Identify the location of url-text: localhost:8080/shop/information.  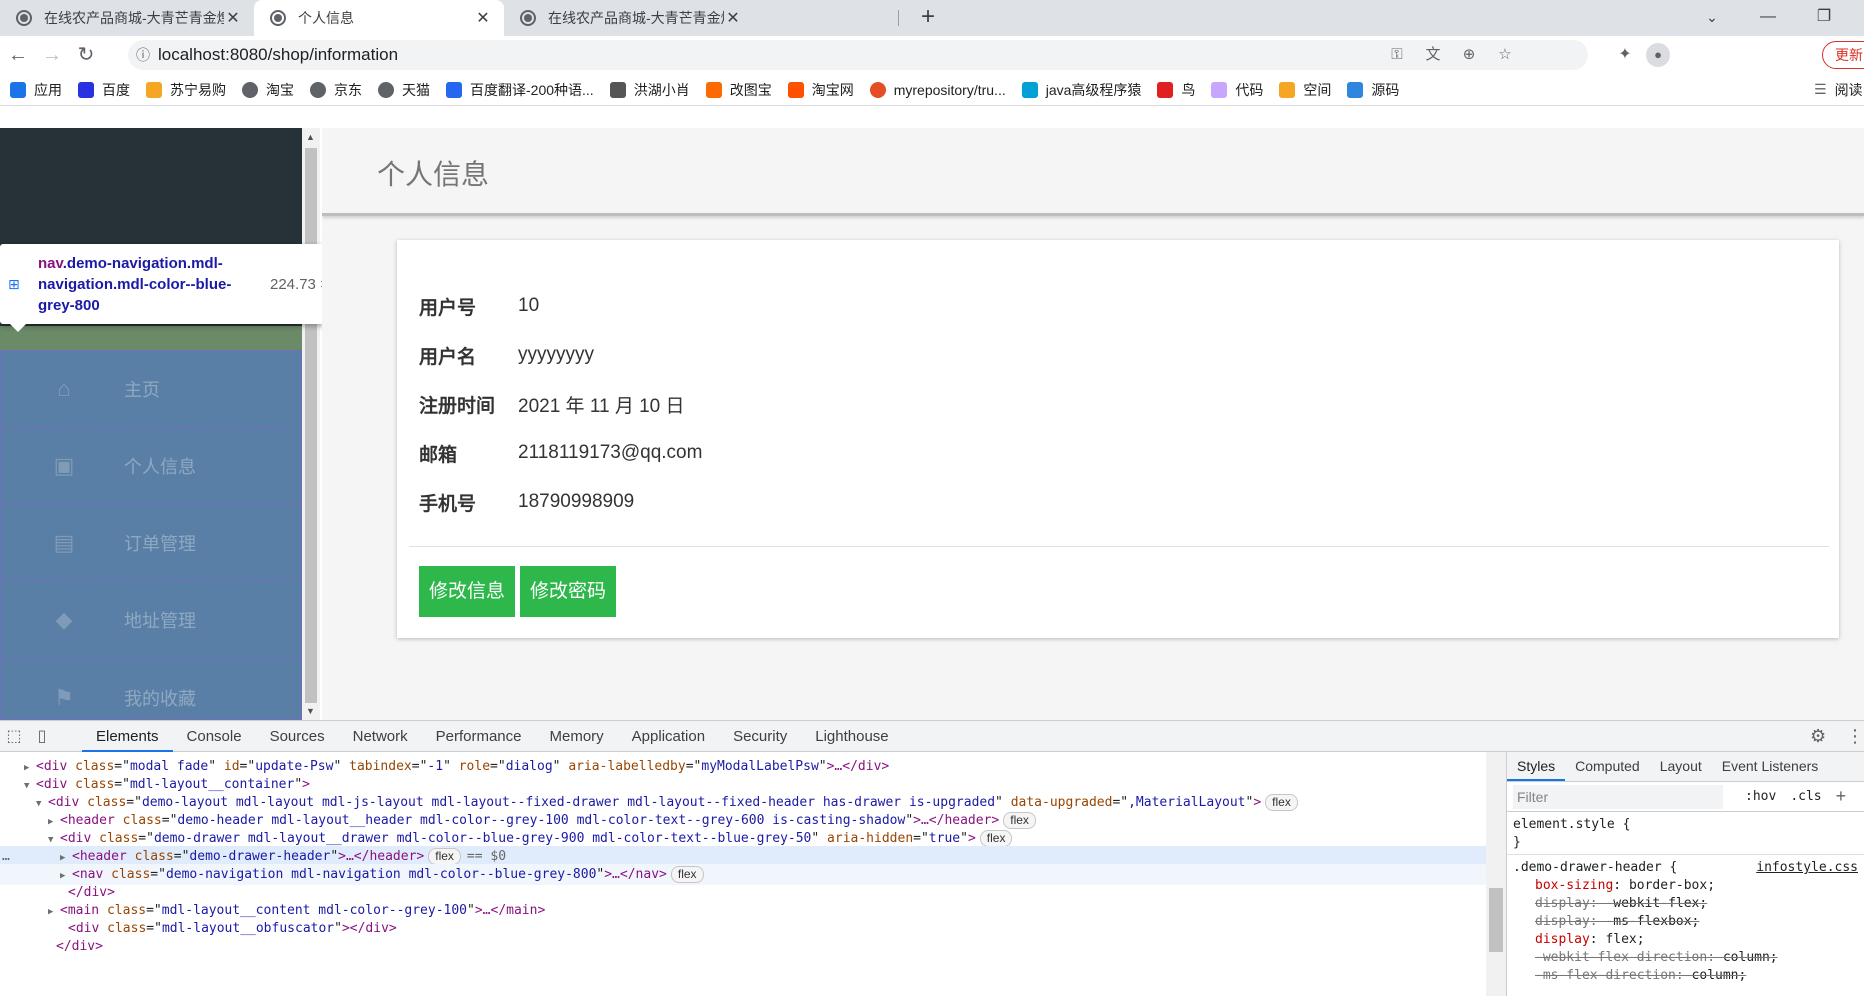
(278, 55).